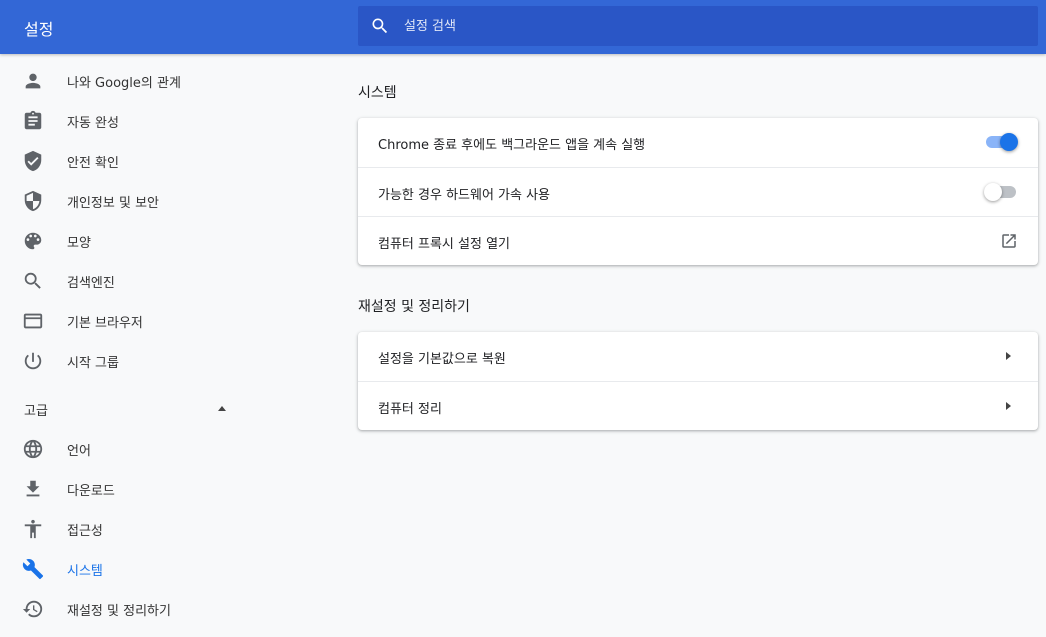 This screenshot has width=1046, height=637. Describe the element at coordinates (222, 408) in the screenshot. I see `arrow-up-icon` at that location.